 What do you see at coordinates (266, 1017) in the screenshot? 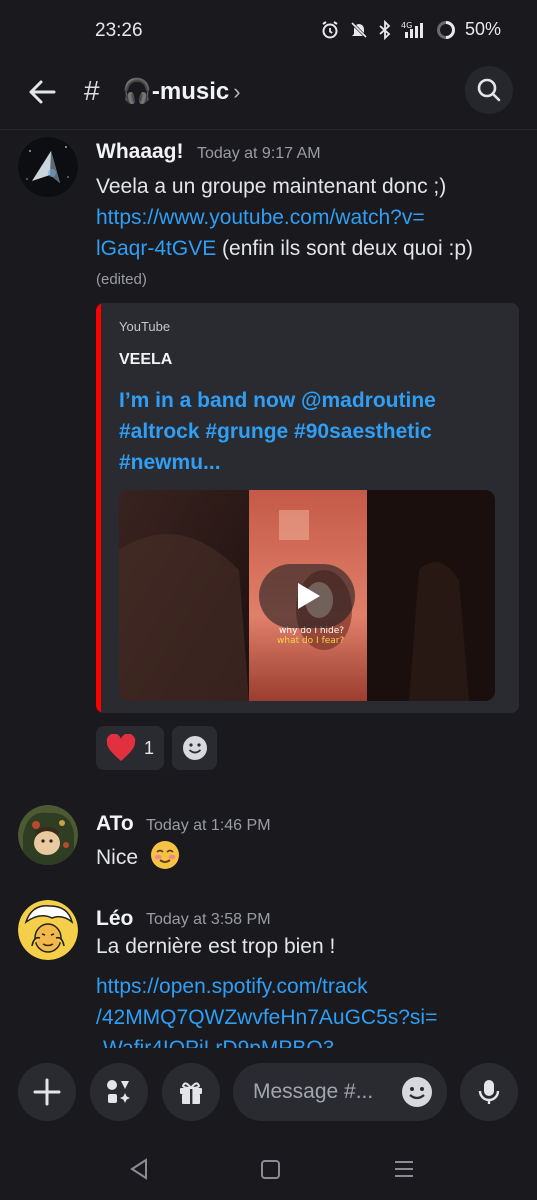
I see `spotify-link-cont: /42MMQ7QWZwvfeHn7AuGC5s?si=` at bounding box center [266, 1017].